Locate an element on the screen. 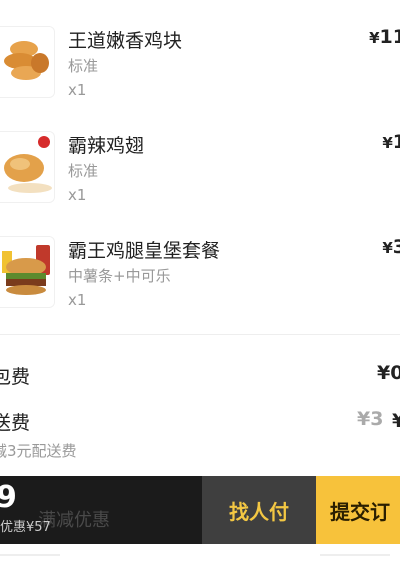  item-name: 霸辣鸡翅 is located at coordinates (106, 146).